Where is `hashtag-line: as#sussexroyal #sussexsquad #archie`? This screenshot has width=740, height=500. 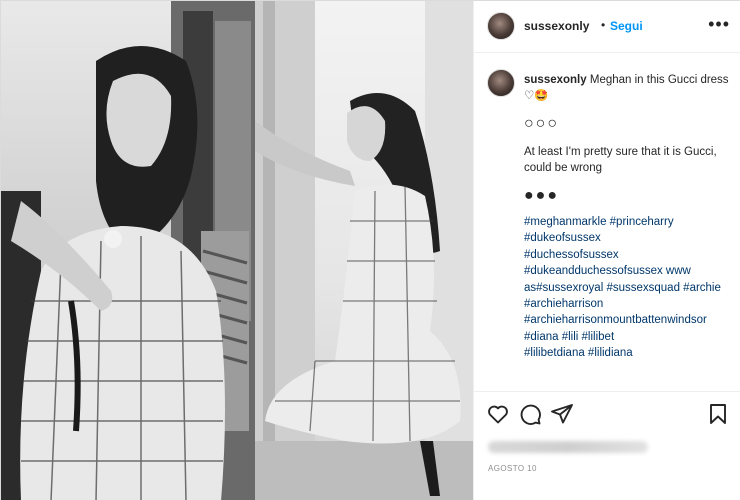 hashtag-line: as#sussexroyal #sussexsquad #archie is located at coordinates (626, 288).